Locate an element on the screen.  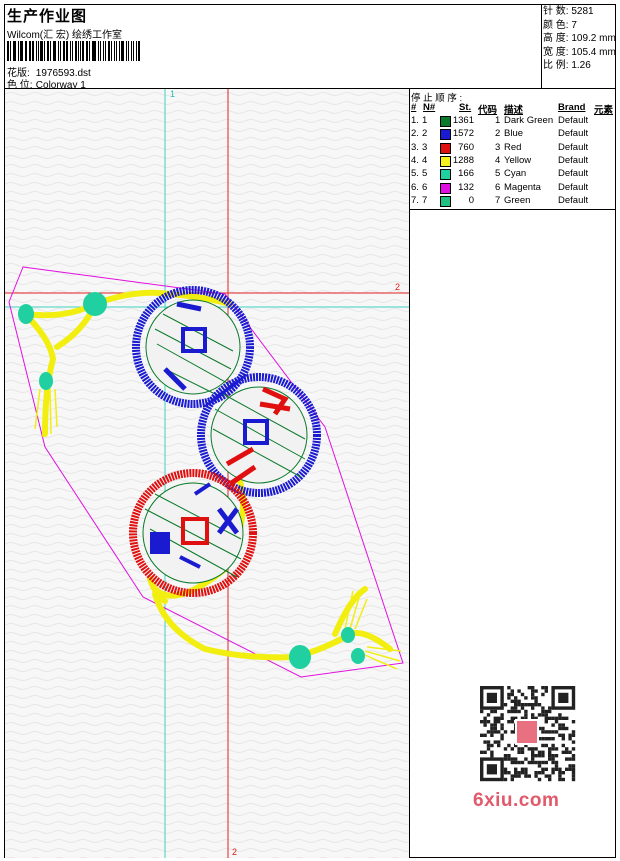
stop-sequence-row: 7. 7 0 7 Green Default is located at coordinates (512, 201).